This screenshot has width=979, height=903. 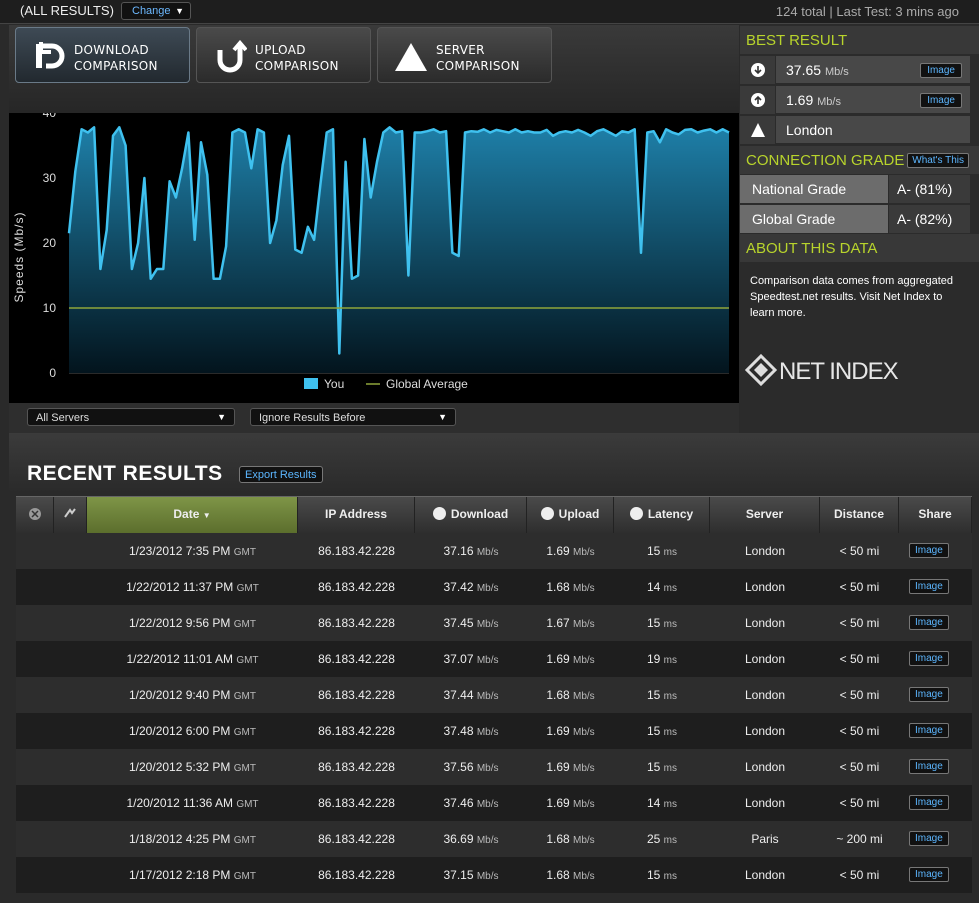 I want to click on row-upload: 1.68, so click(x=558, y=695).